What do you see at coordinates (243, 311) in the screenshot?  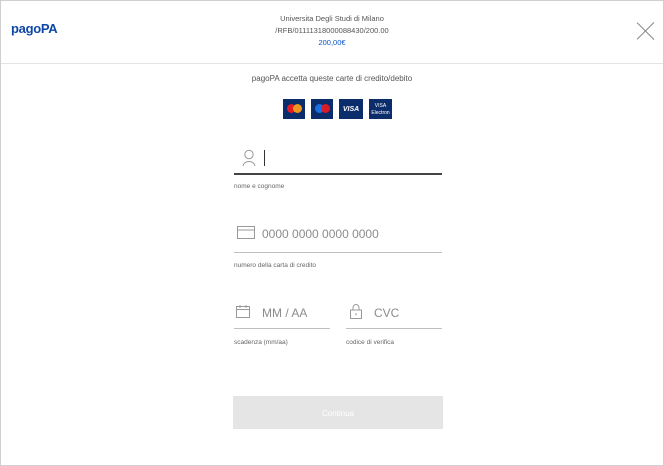 I see `calendar-icon` at bounding box center [243, 311].